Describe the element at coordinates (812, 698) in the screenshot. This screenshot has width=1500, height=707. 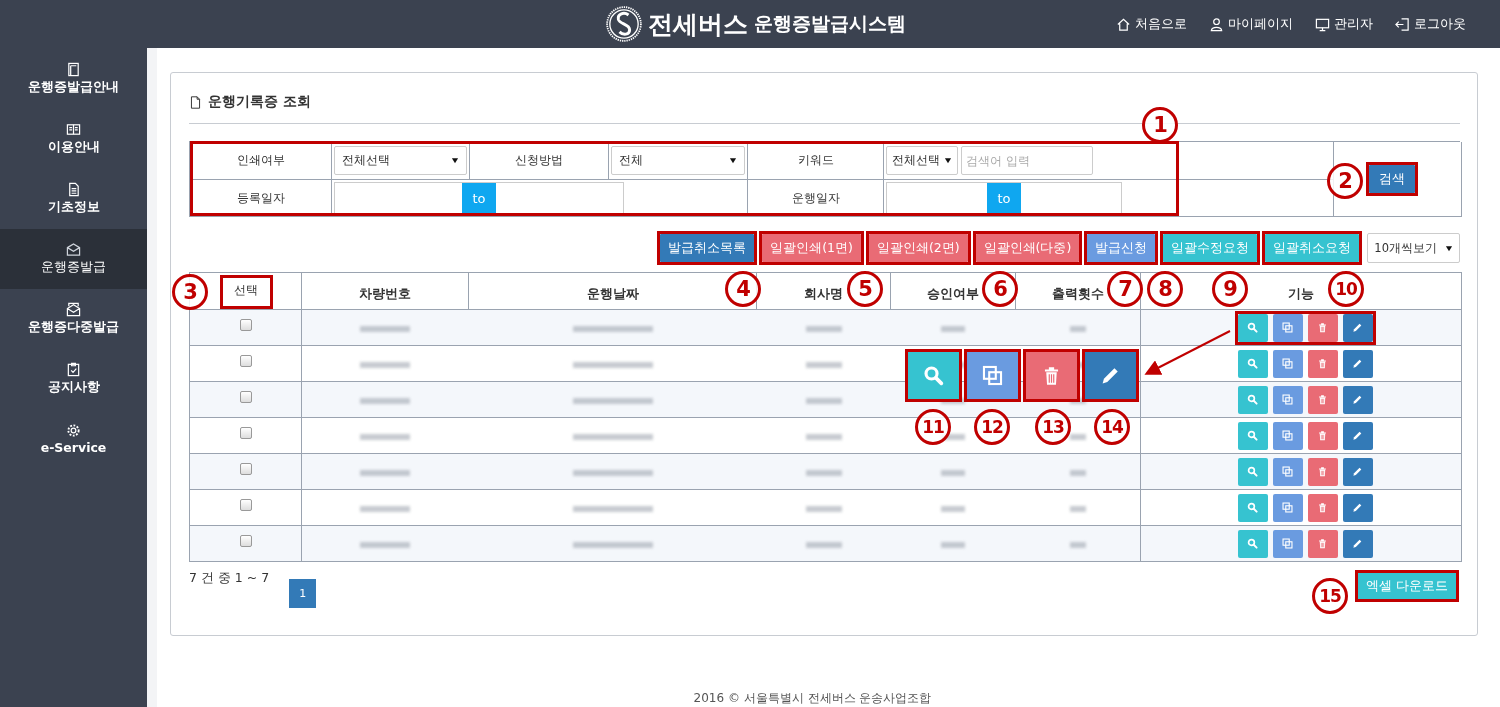
I see `copyright-text: 2016 © 서울특별시 전세버스 운송사업조합` at that location.